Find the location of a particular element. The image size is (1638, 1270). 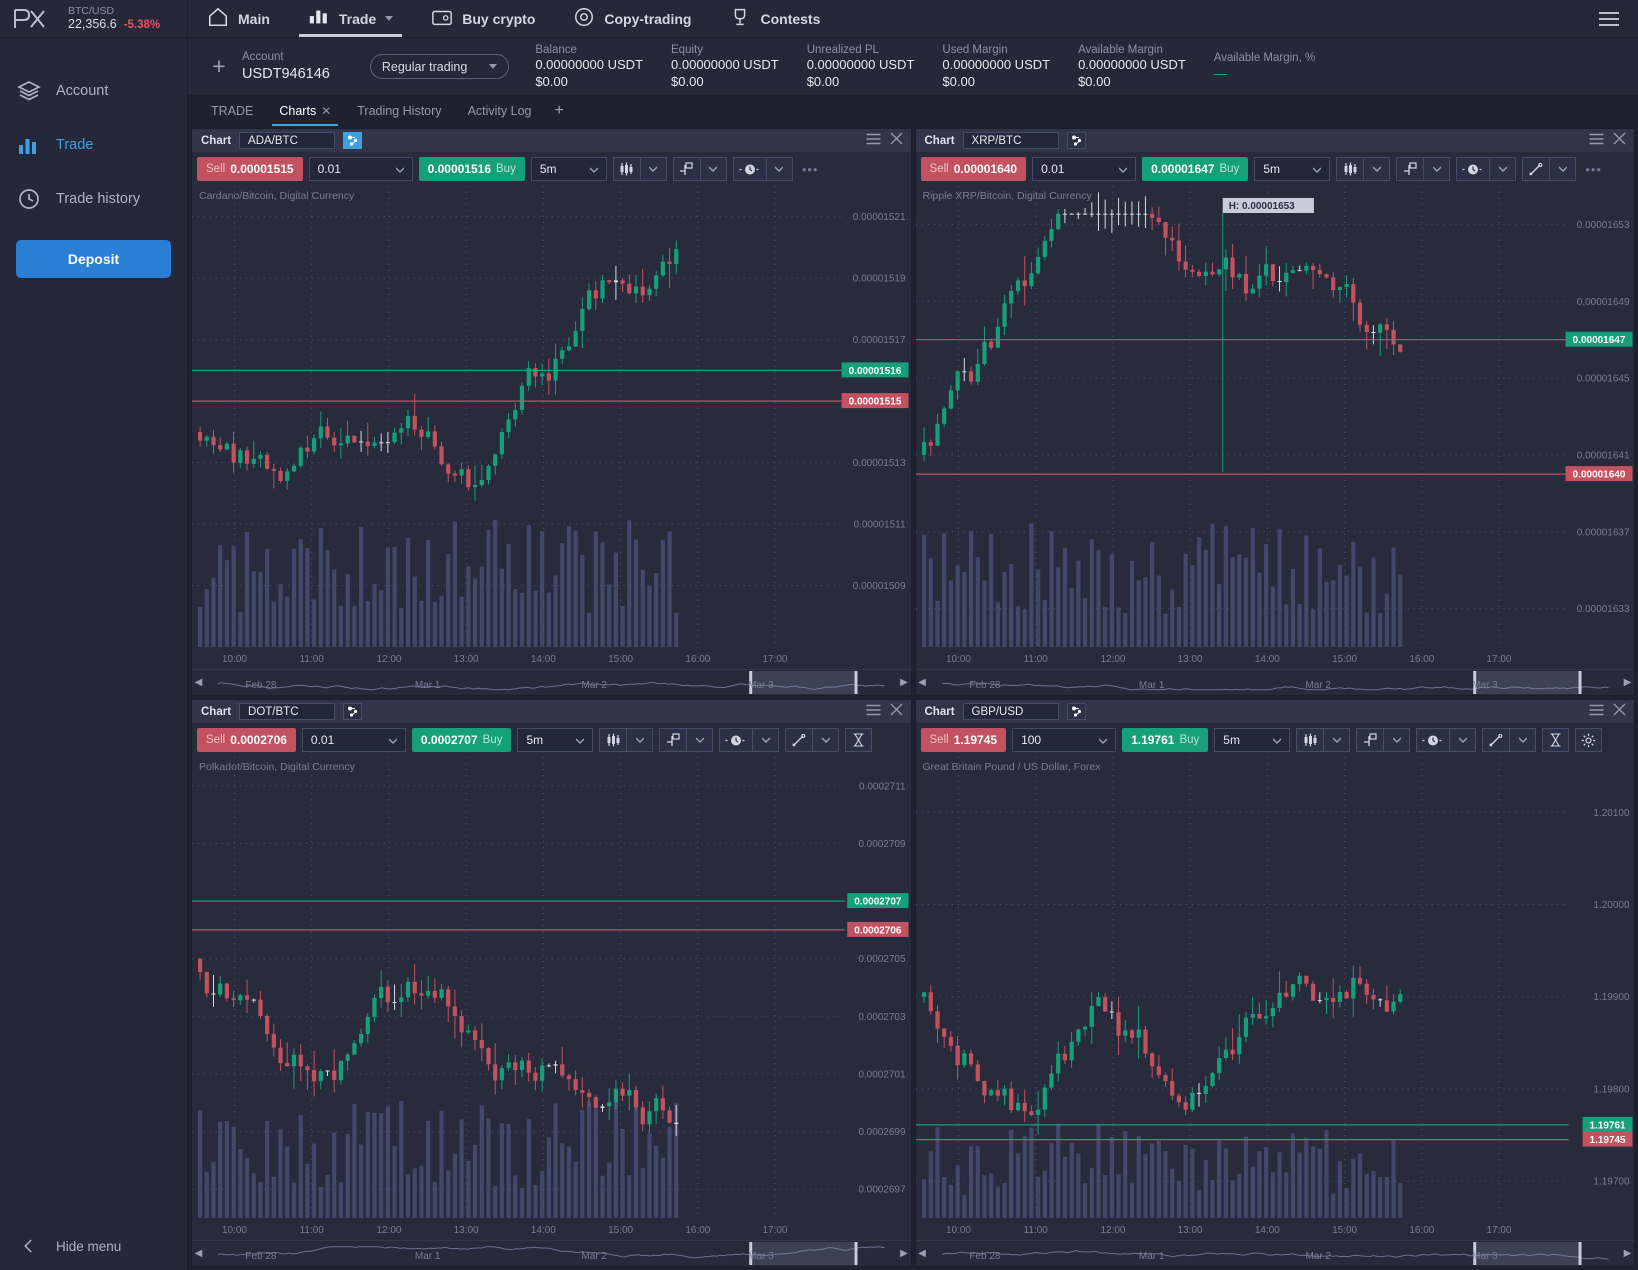

buy-button: 0.0002707 Buy is located at coordinates (461, 740).